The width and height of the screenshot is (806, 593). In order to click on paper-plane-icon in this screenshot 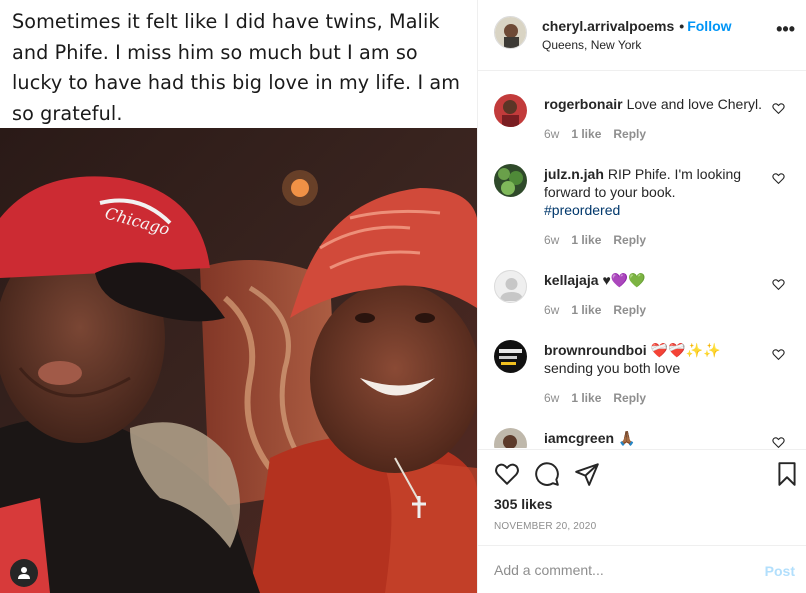, I will do `click(587, 474)`.